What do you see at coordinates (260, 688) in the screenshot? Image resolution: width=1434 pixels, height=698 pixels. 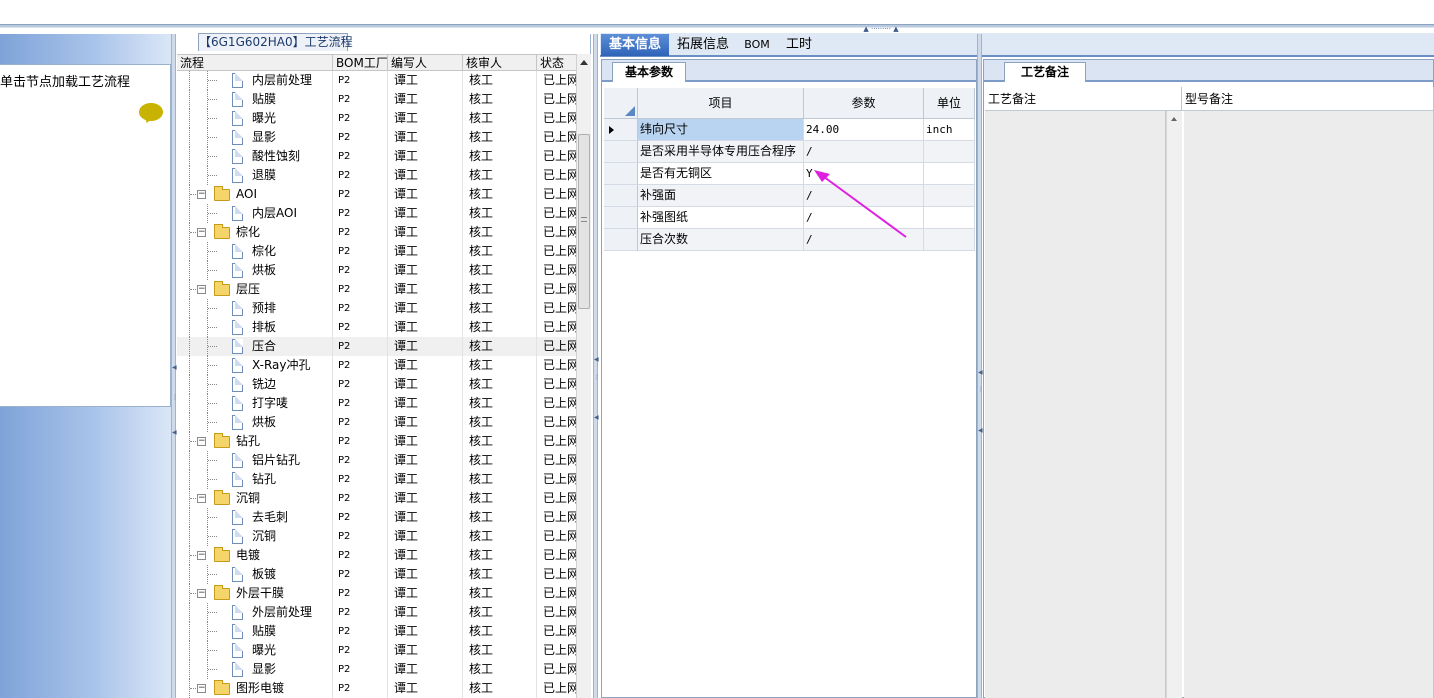 I see `tree-node-label: 图形电镀` at bounding box center [260, 688].